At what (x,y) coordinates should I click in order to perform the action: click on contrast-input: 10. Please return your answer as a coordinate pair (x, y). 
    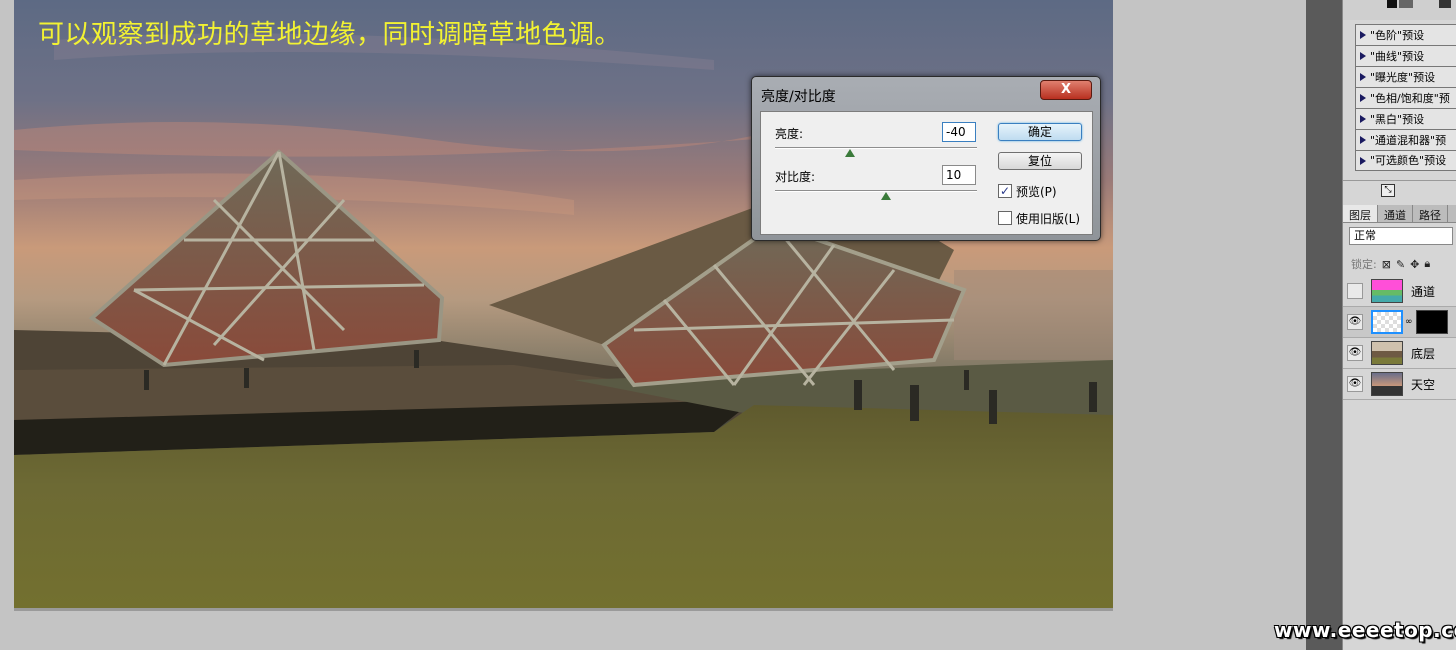
    Looking at the image, I should click on (959, 175).